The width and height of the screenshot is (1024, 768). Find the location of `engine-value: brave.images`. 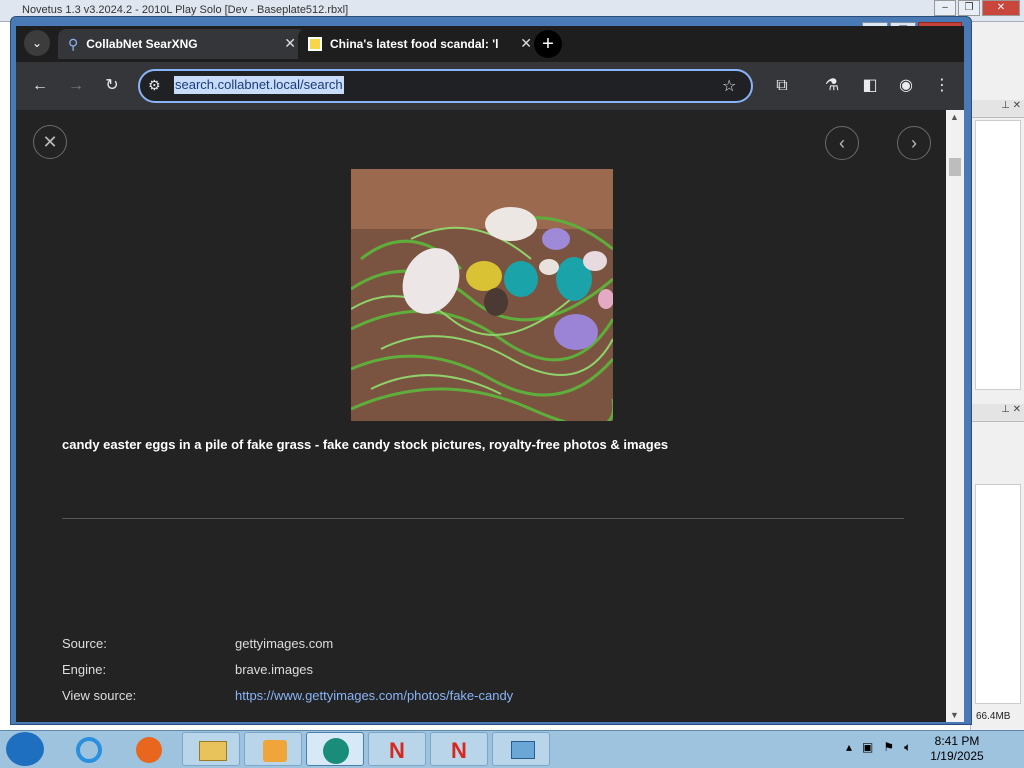

engine-value: brave.images is located at coordinates (274, 669).